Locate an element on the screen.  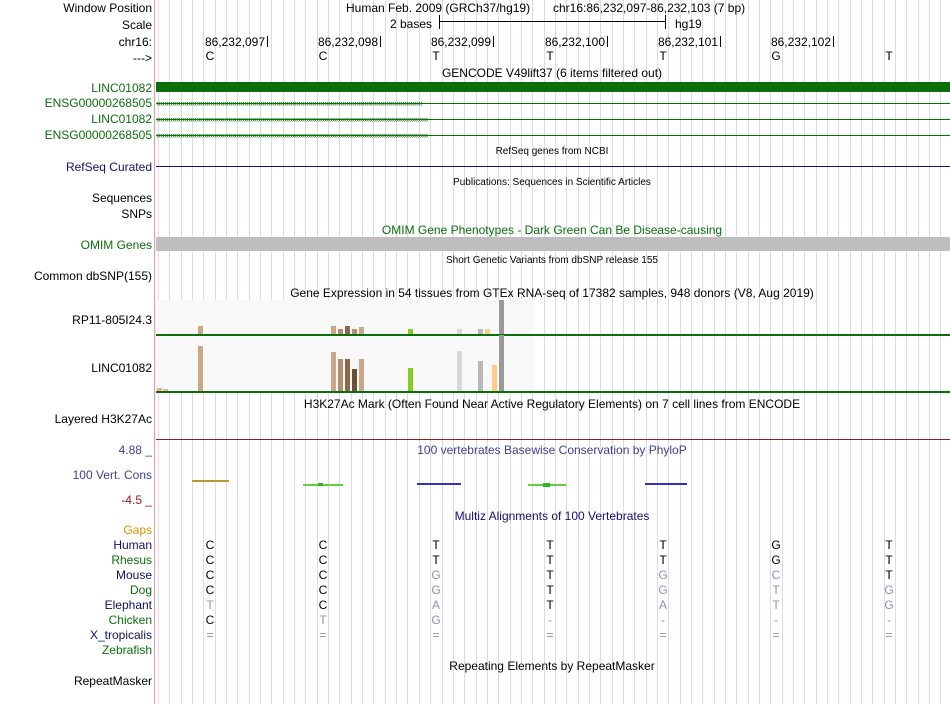
scale-label: Scale is located at coordinates (136, 25).